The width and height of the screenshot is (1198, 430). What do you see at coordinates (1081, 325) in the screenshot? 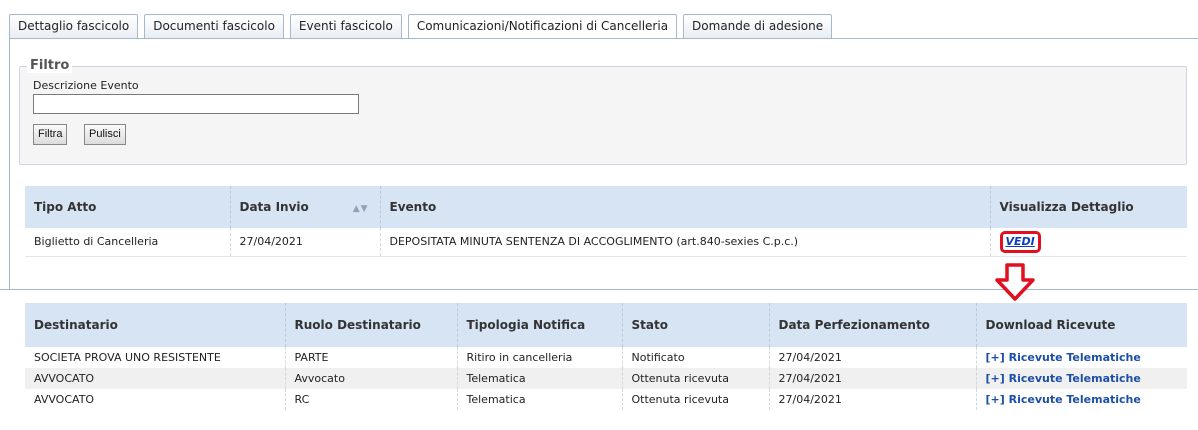
I see `col-download-ricevute: Download Ricevute` at bounding box center [1081, 325].